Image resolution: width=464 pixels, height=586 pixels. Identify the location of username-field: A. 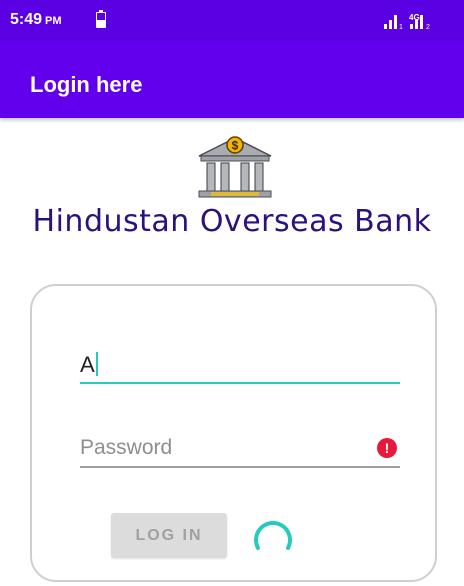
(240, 362).